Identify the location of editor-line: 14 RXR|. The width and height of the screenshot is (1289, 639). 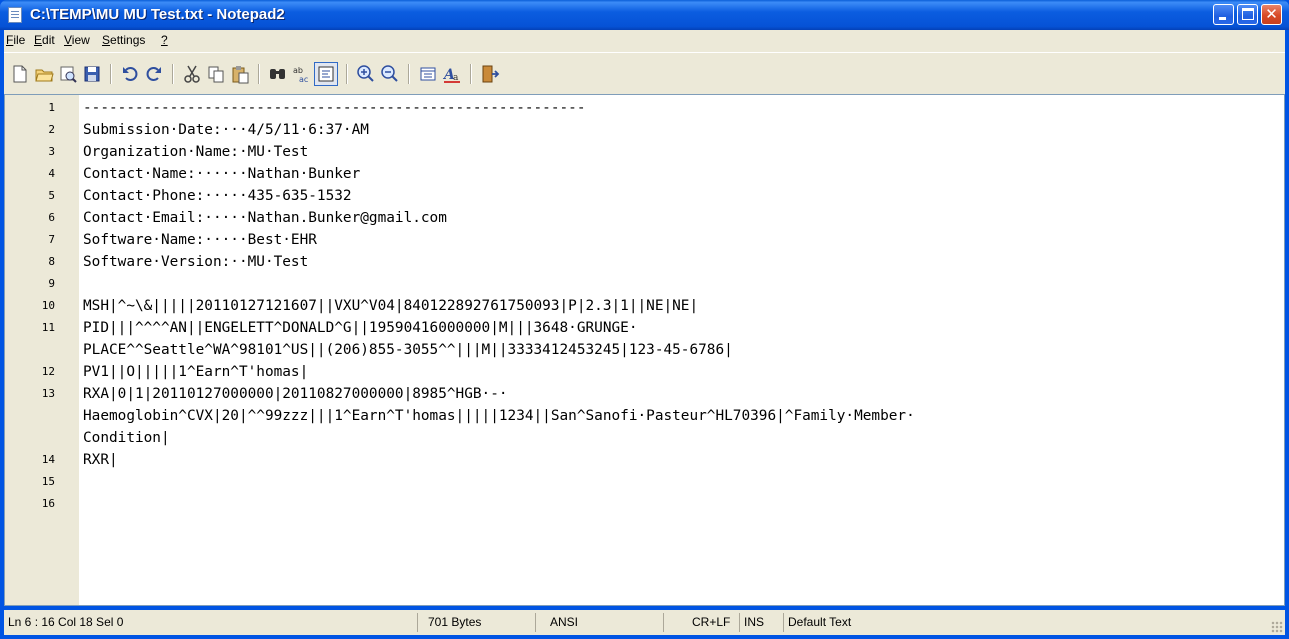
(644, 460).